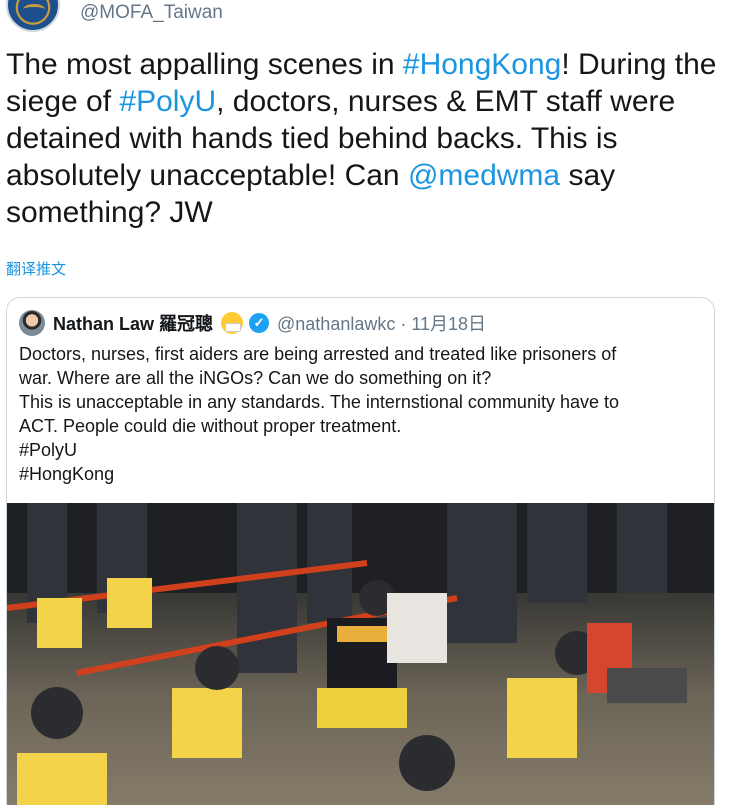 Image resolution: width=747 pixels, height=805 pixels. I want to click on quoted-author-name: Nathan Law 羅冠聰, so click(133, 323).